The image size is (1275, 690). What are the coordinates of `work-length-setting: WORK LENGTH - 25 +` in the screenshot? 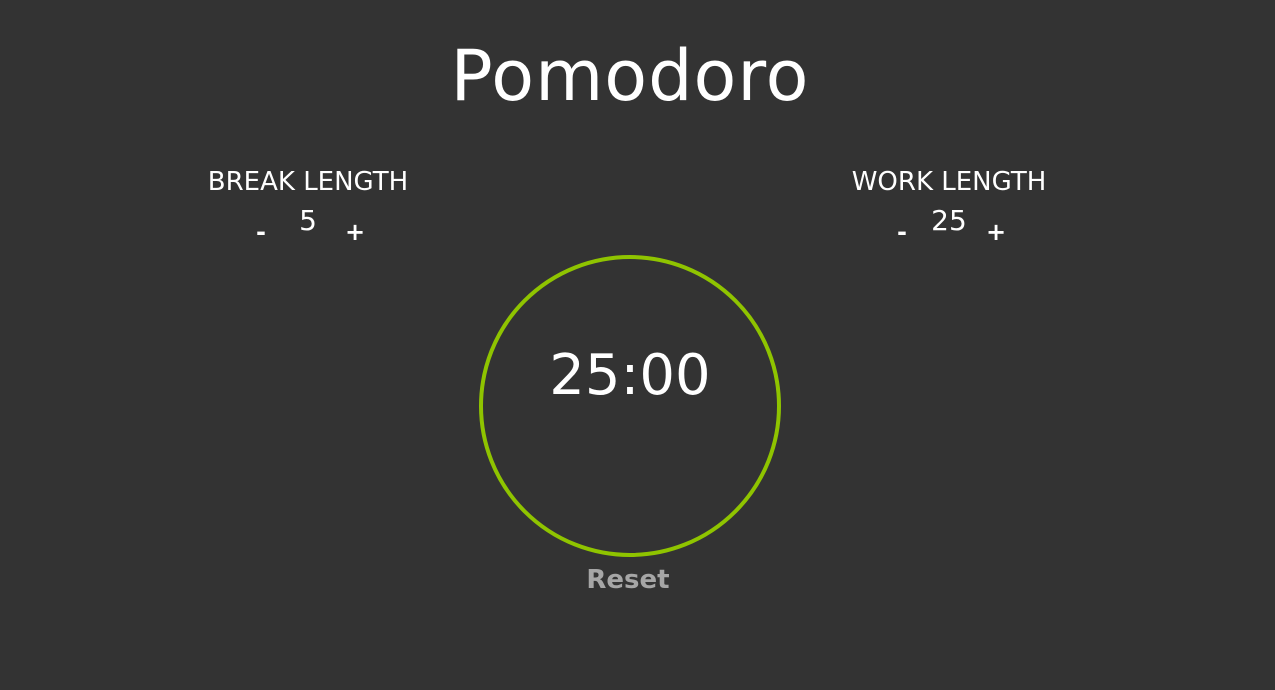 It's located at (949, 205).